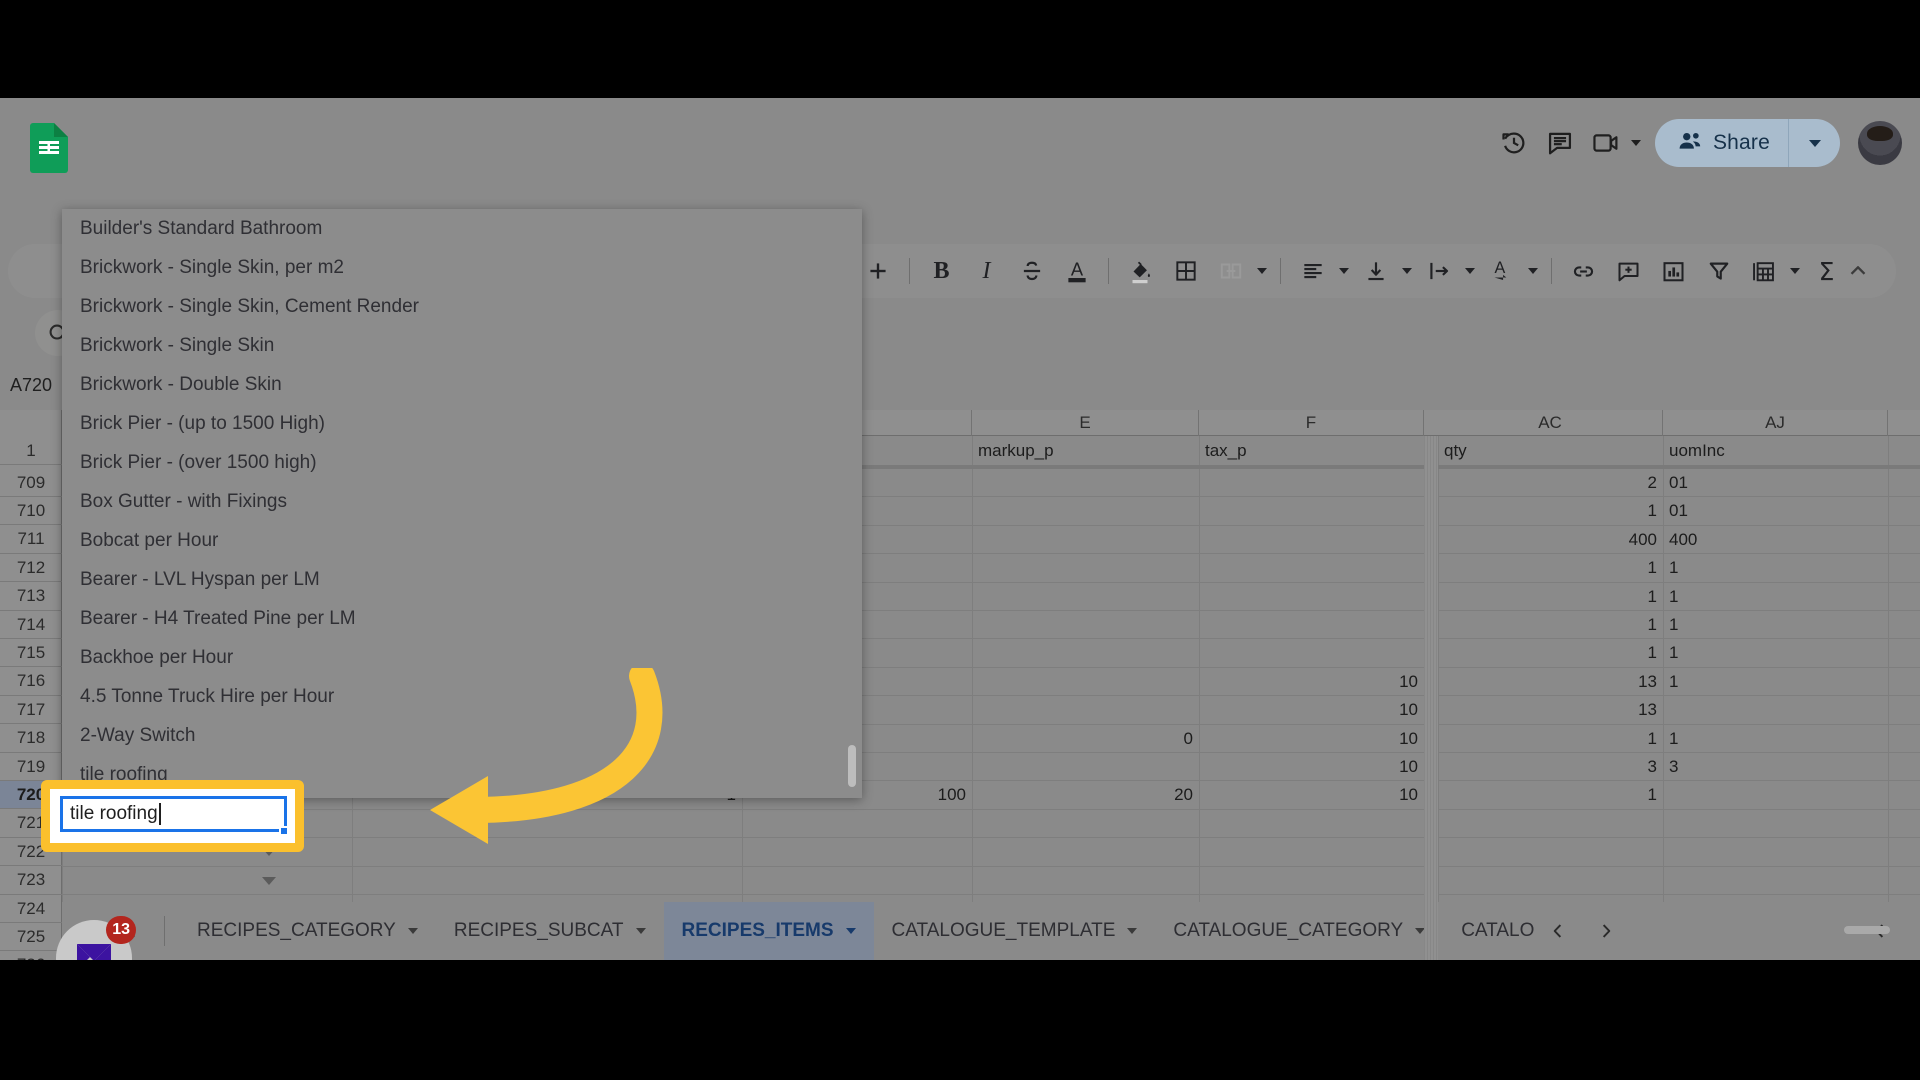 The height and width of the screenshot is (1080, 1920). I want to click on cell-E-720: 20, so click(1085, 795).